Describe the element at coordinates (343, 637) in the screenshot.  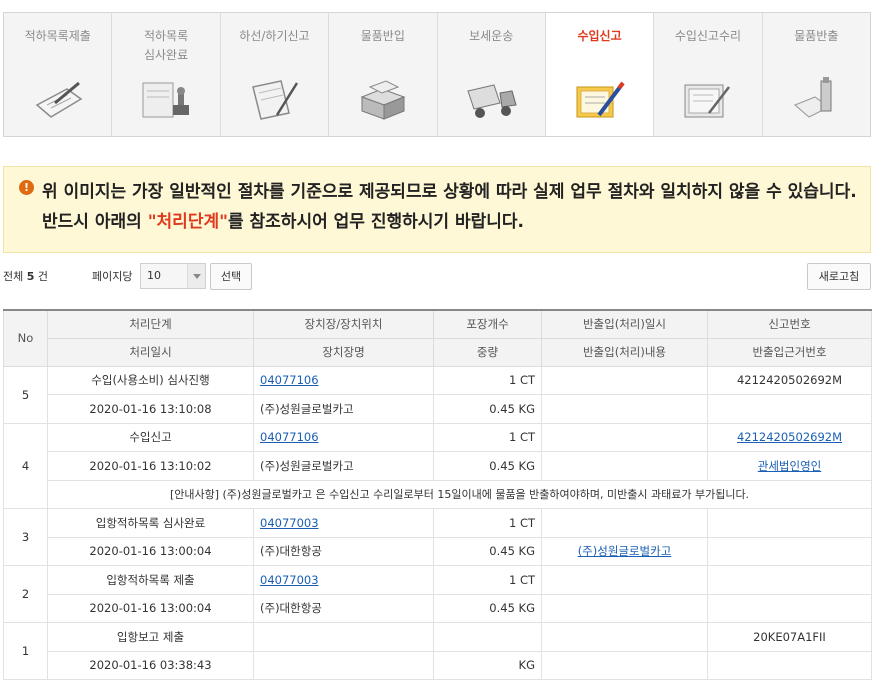
I see `row-location` at that location.